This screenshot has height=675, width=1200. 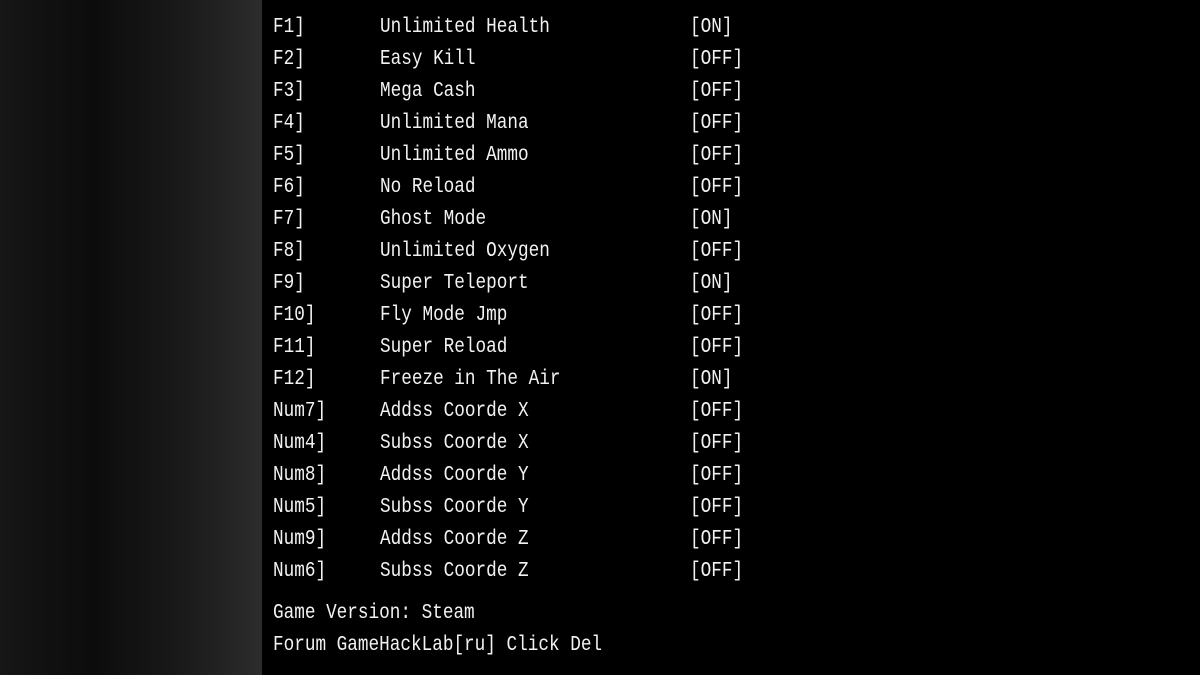 I want to click on cheat-row: Num7] Addss Coorde X [OFF], so click(x=573, y=411).